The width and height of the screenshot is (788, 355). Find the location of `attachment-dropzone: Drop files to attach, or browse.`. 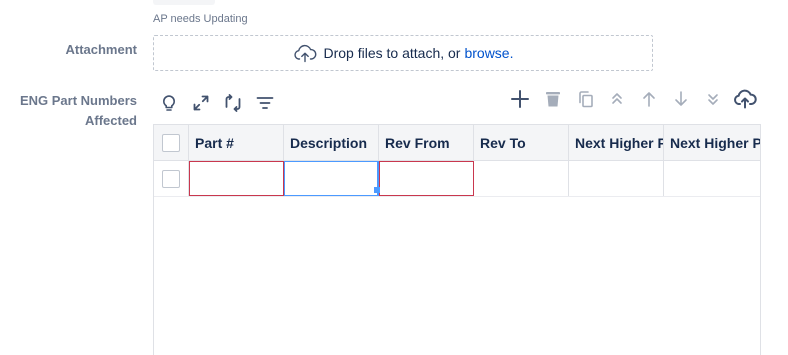

attachment-dropzone: Drop files to attach, or browse. is located at coordinates (403, 53).